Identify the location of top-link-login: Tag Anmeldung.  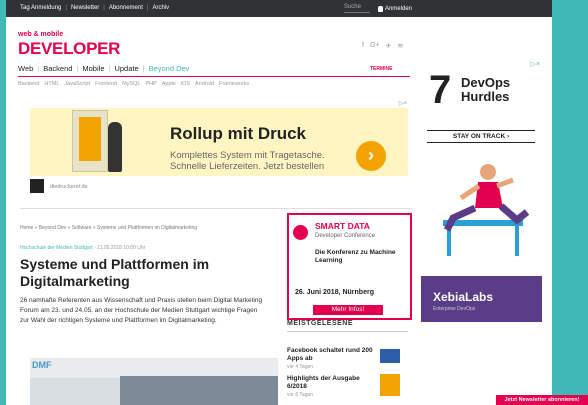
(40, 8).